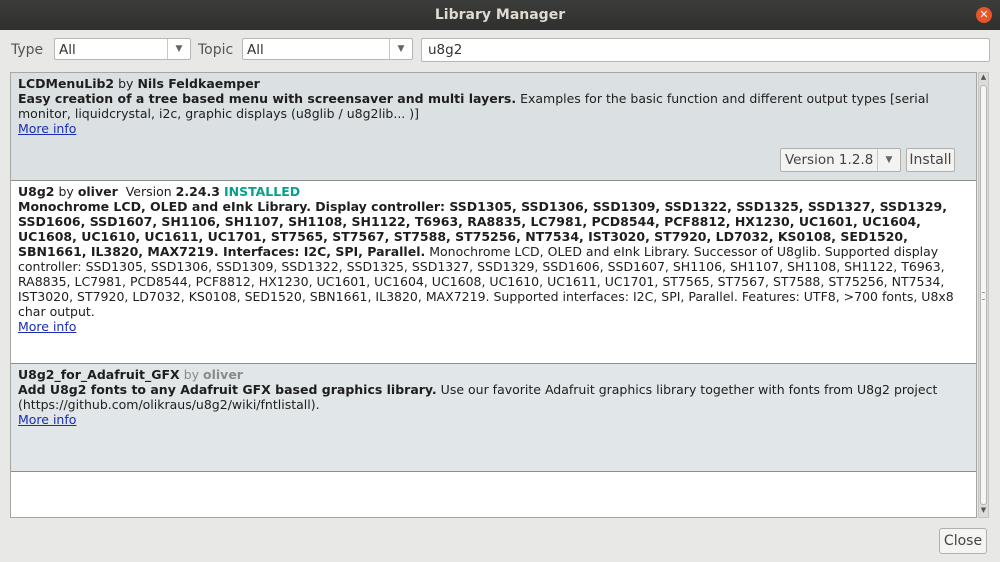 Image resolution: width=1000 pixels, height=562 pixels. Describe the element at coordinates (983, 78) in the screenshot. I see `scroll-up-icon: ▲` at that location.